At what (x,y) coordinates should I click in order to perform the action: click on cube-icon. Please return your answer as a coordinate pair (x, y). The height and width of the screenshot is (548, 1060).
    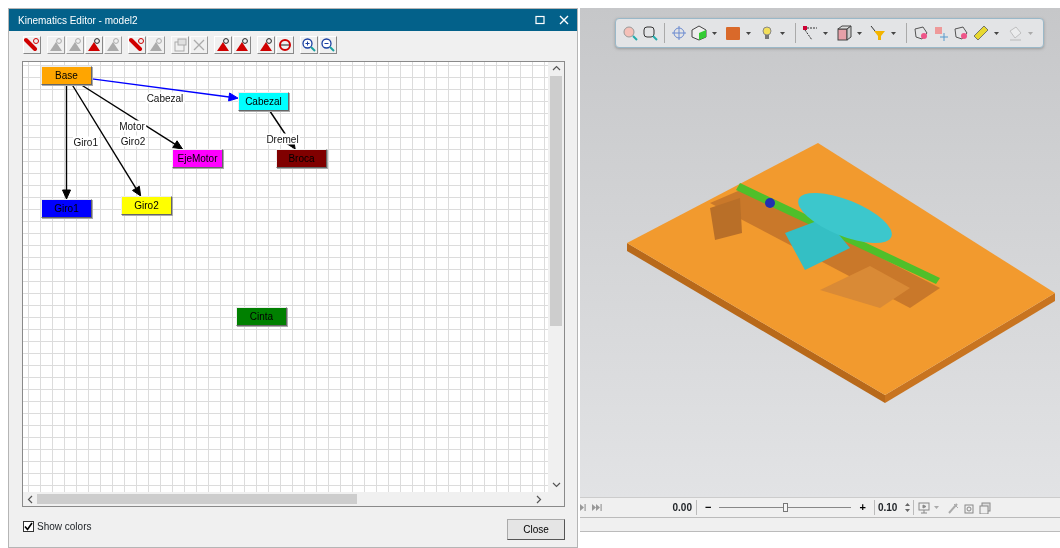
    Looking at the image, I should click on (699, 33).